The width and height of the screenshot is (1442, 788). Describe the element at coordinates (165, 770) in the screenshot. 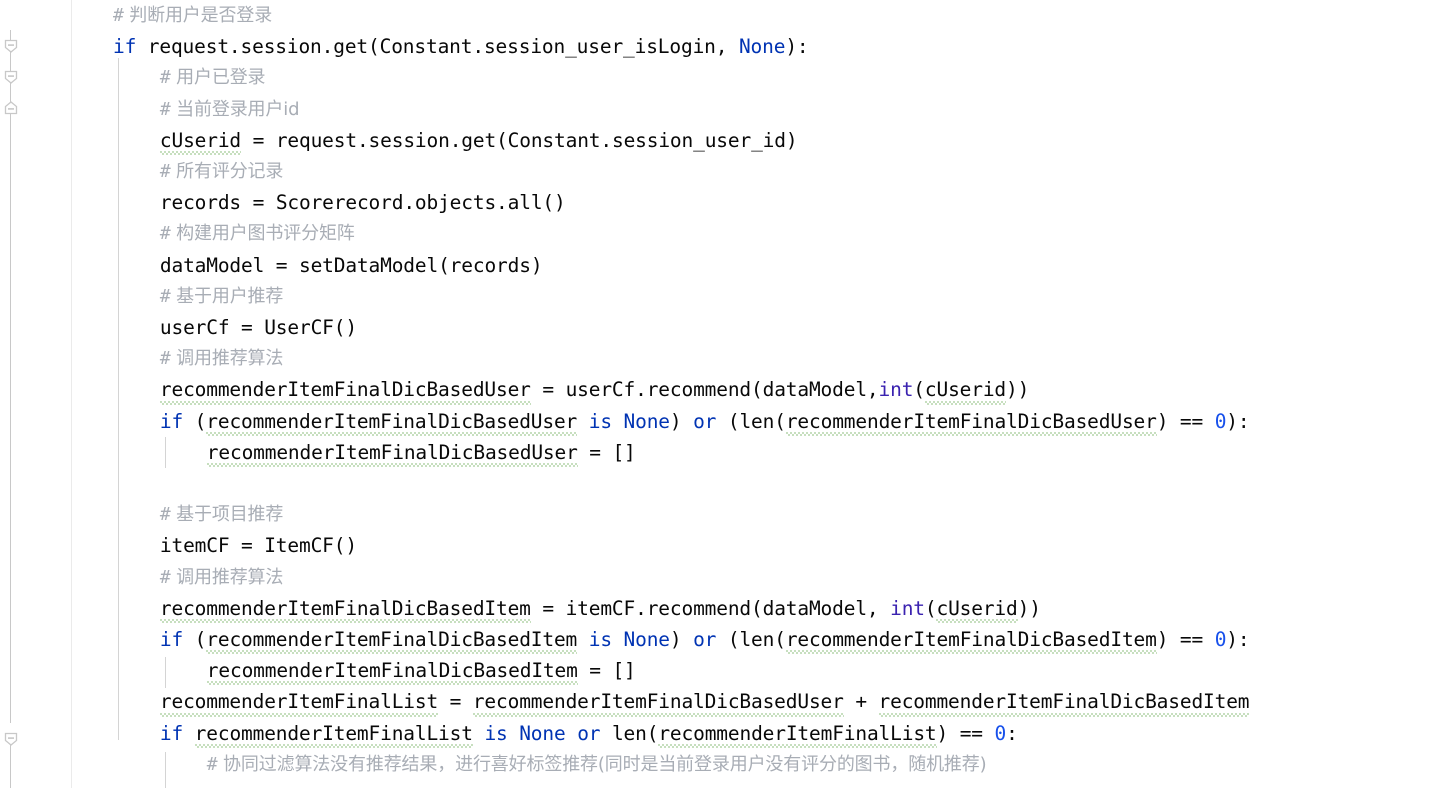

I see `indent-guide-level-2-c` at that location.